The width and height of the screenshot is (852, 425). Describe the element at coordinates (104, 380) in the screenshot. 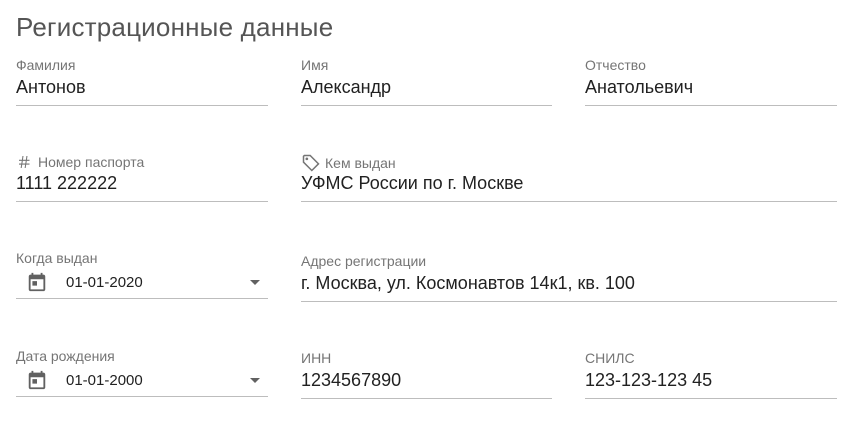

I see `birth-date-value: 01-01-2000` at that location.